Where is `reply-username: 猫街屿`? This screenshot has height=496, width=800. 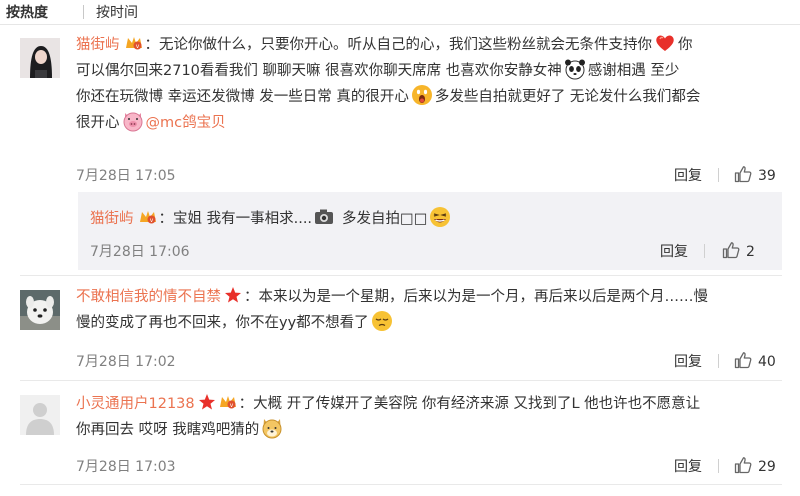 reply-username: 猫街屿 is located at coordinates (112, 219).